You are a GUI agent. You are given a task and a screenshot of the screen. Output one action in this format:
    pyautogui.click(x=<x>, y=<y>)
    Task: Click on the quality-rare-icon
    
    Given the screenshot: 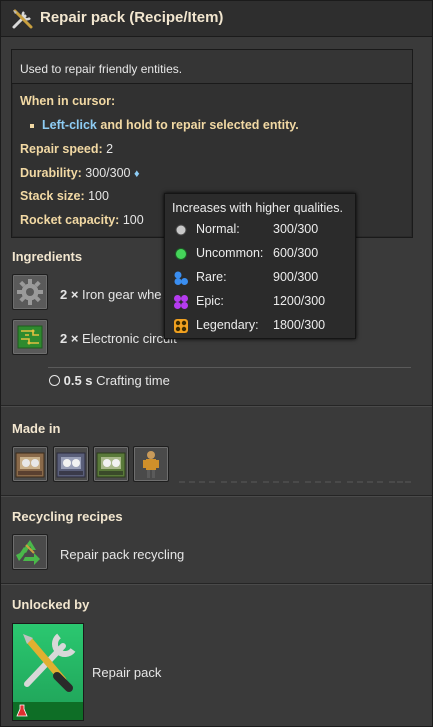 What is the action you would take?
    pyautogui.click(x=181, y=278)
    